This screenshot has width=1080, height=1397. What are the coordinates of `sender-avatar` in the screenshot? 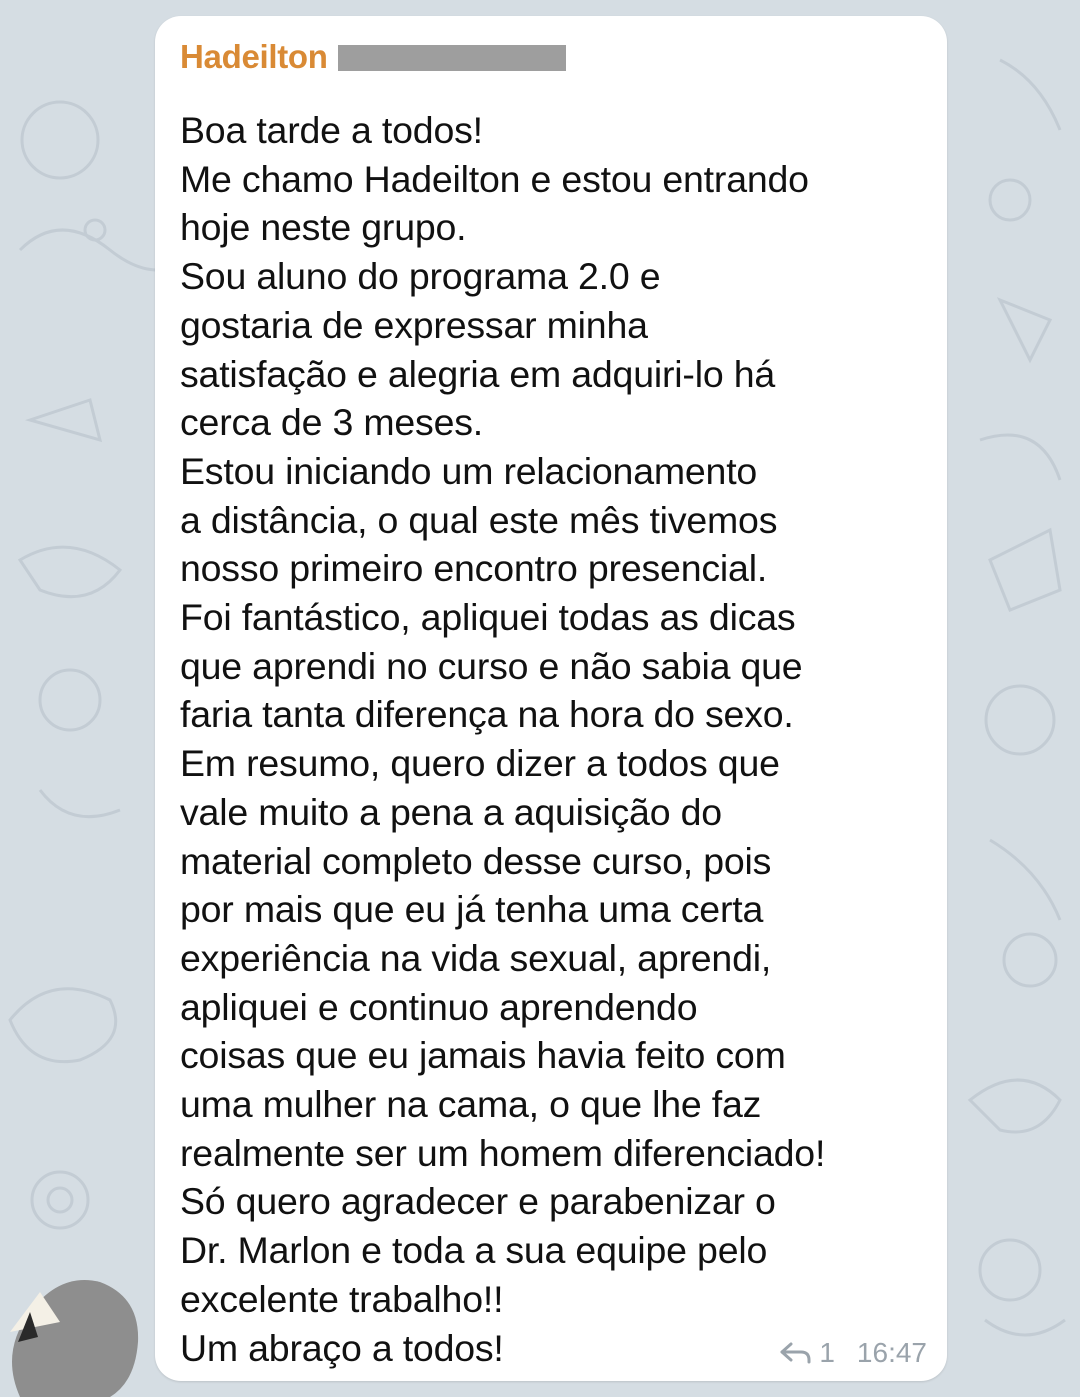 It's located at (75, 1329).